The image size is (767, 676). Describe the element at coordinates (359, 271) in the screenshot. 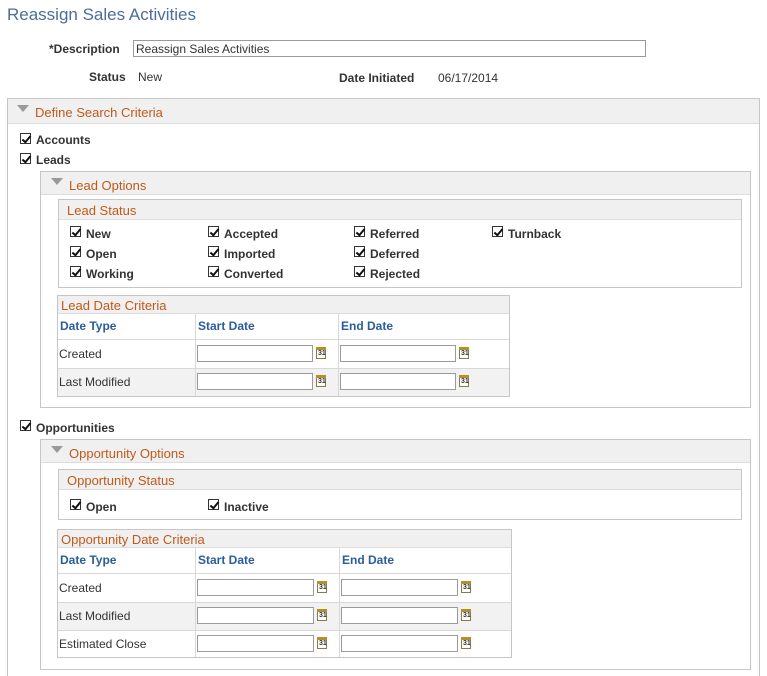

I see `lead-status-rejected-checkbox` at that location.